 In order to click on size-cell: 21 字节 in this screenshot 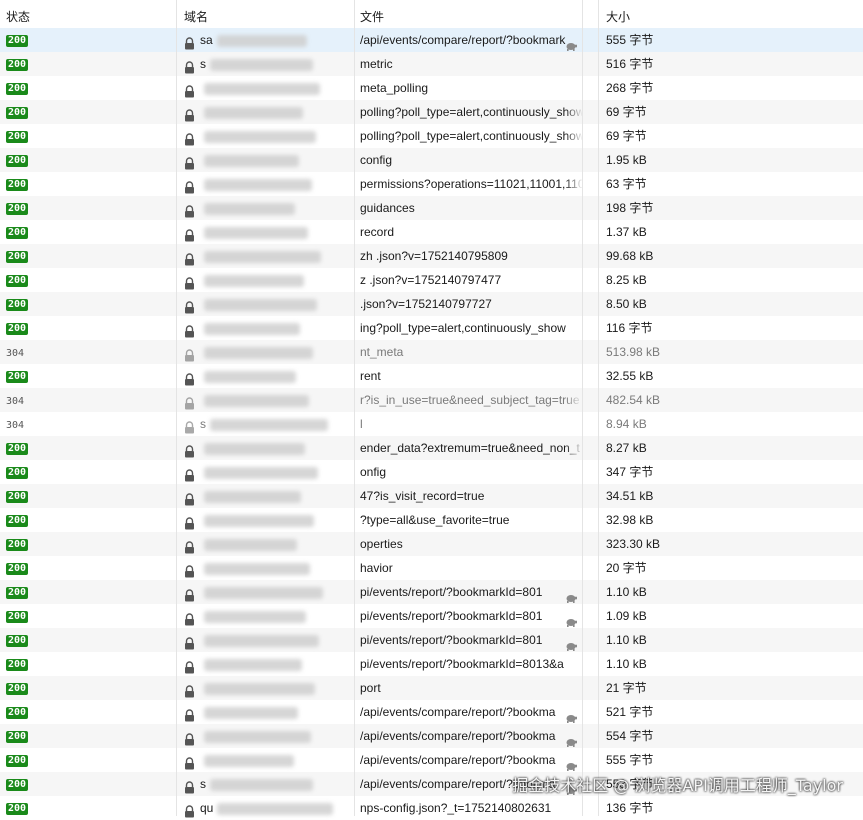, I will do `click(626, 688)`.